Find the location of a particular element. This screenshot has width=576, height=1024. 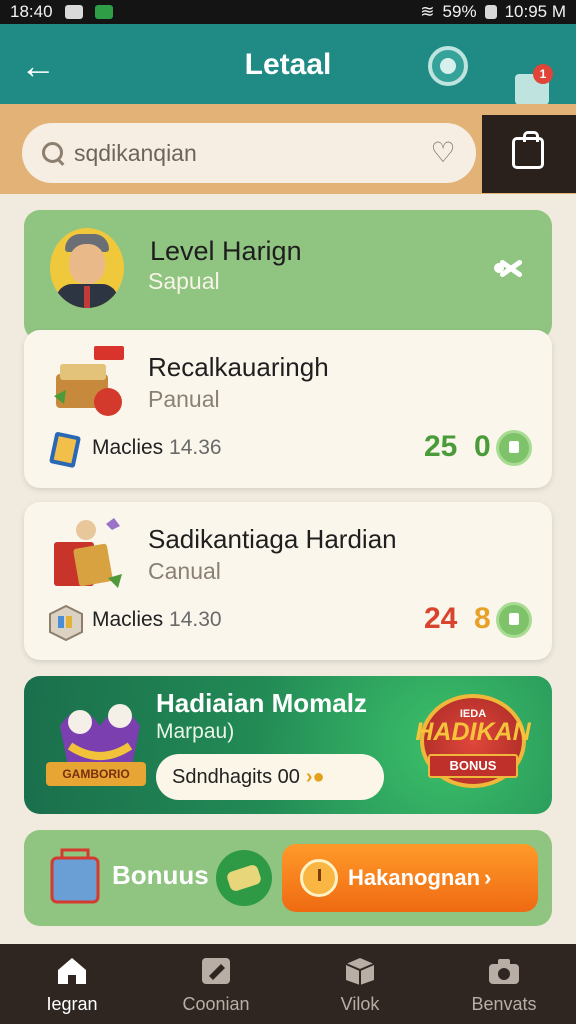

search-input is located at coordinates (251, 153).